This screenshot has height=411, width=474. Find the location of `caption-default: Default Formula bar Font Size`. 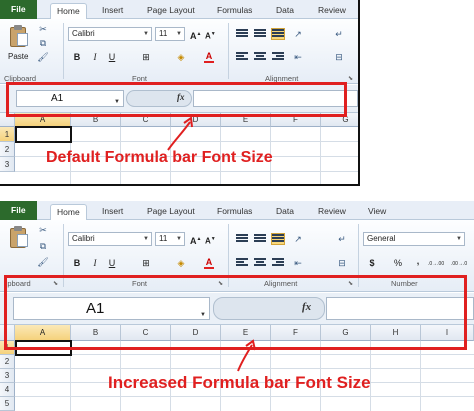

caption-default: Default Formula bar Font Size is located at coordinates (159, 157).